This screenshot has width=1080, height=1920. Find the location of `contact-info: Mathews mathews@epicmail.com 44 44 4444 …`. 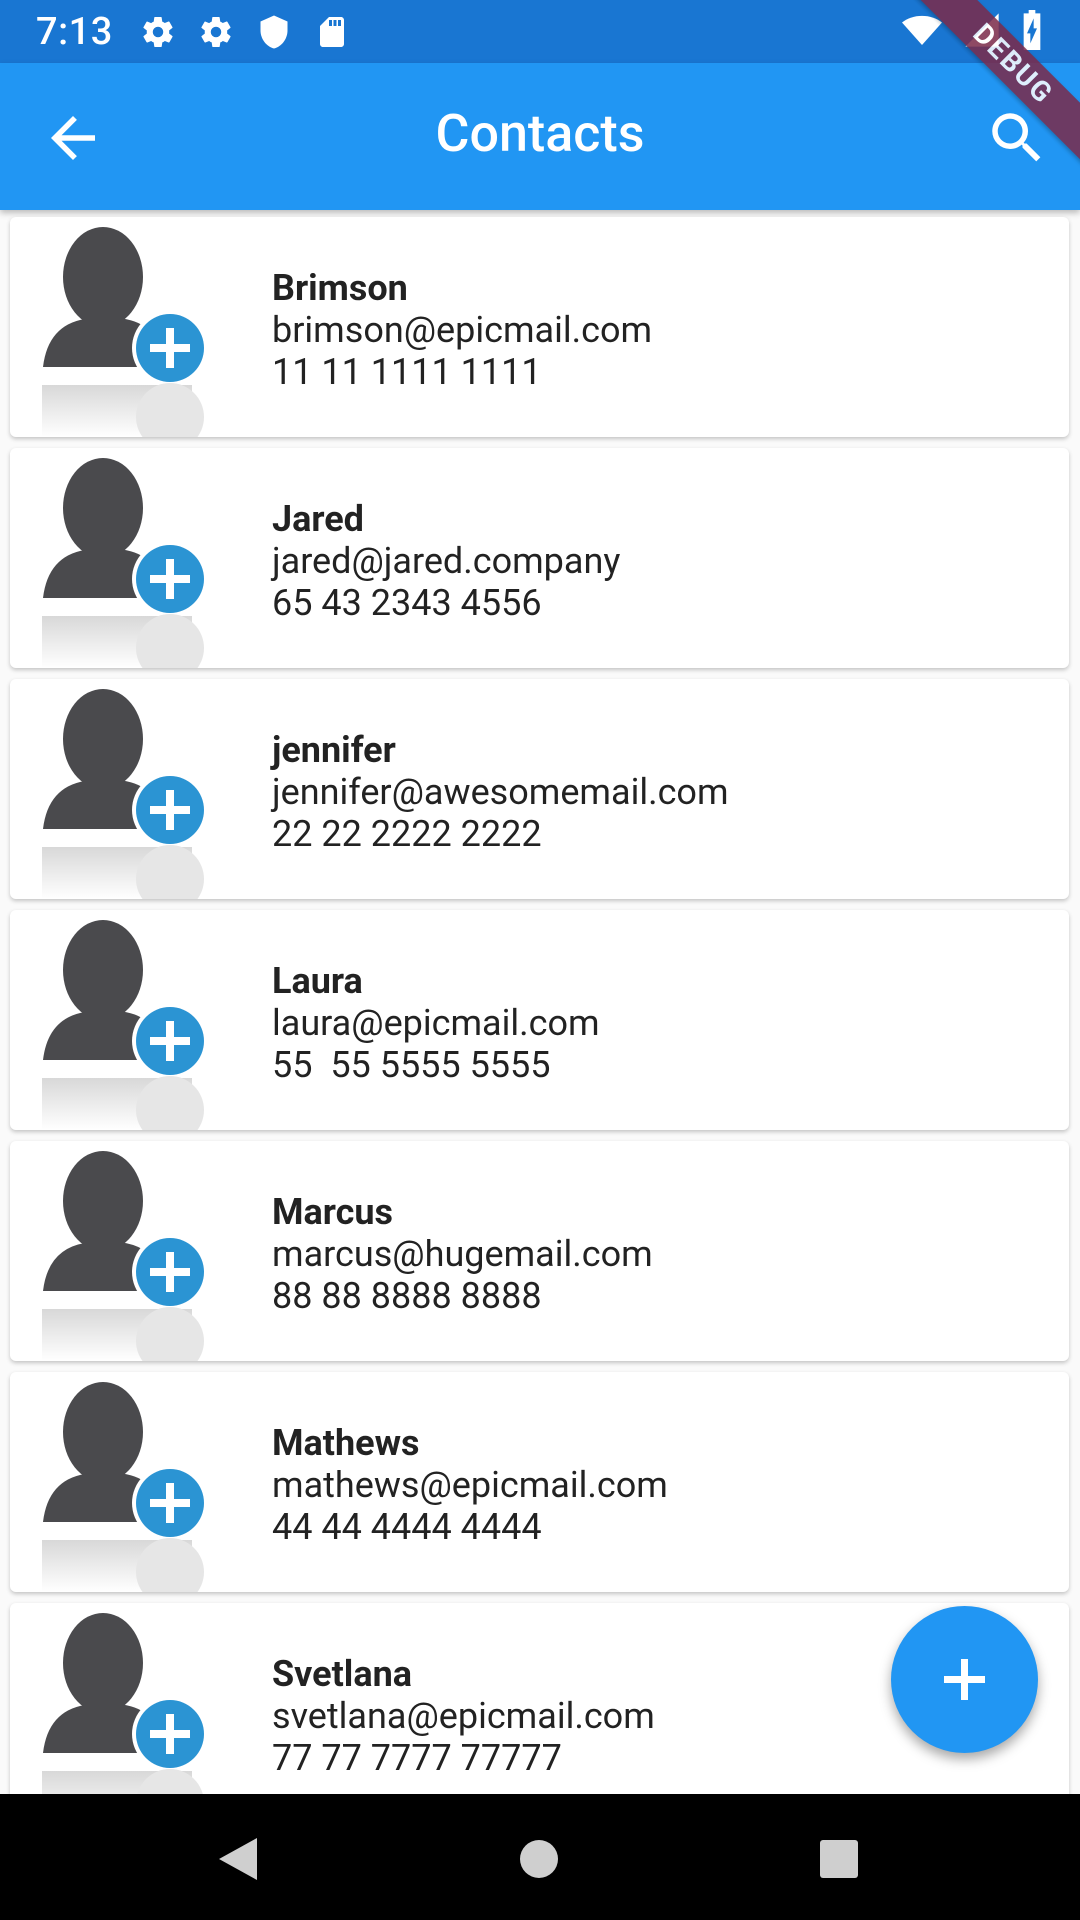

contact-info: Mathews mathews@epicmail.com 44 44 4444 … is located at coordinates (470, 1485).